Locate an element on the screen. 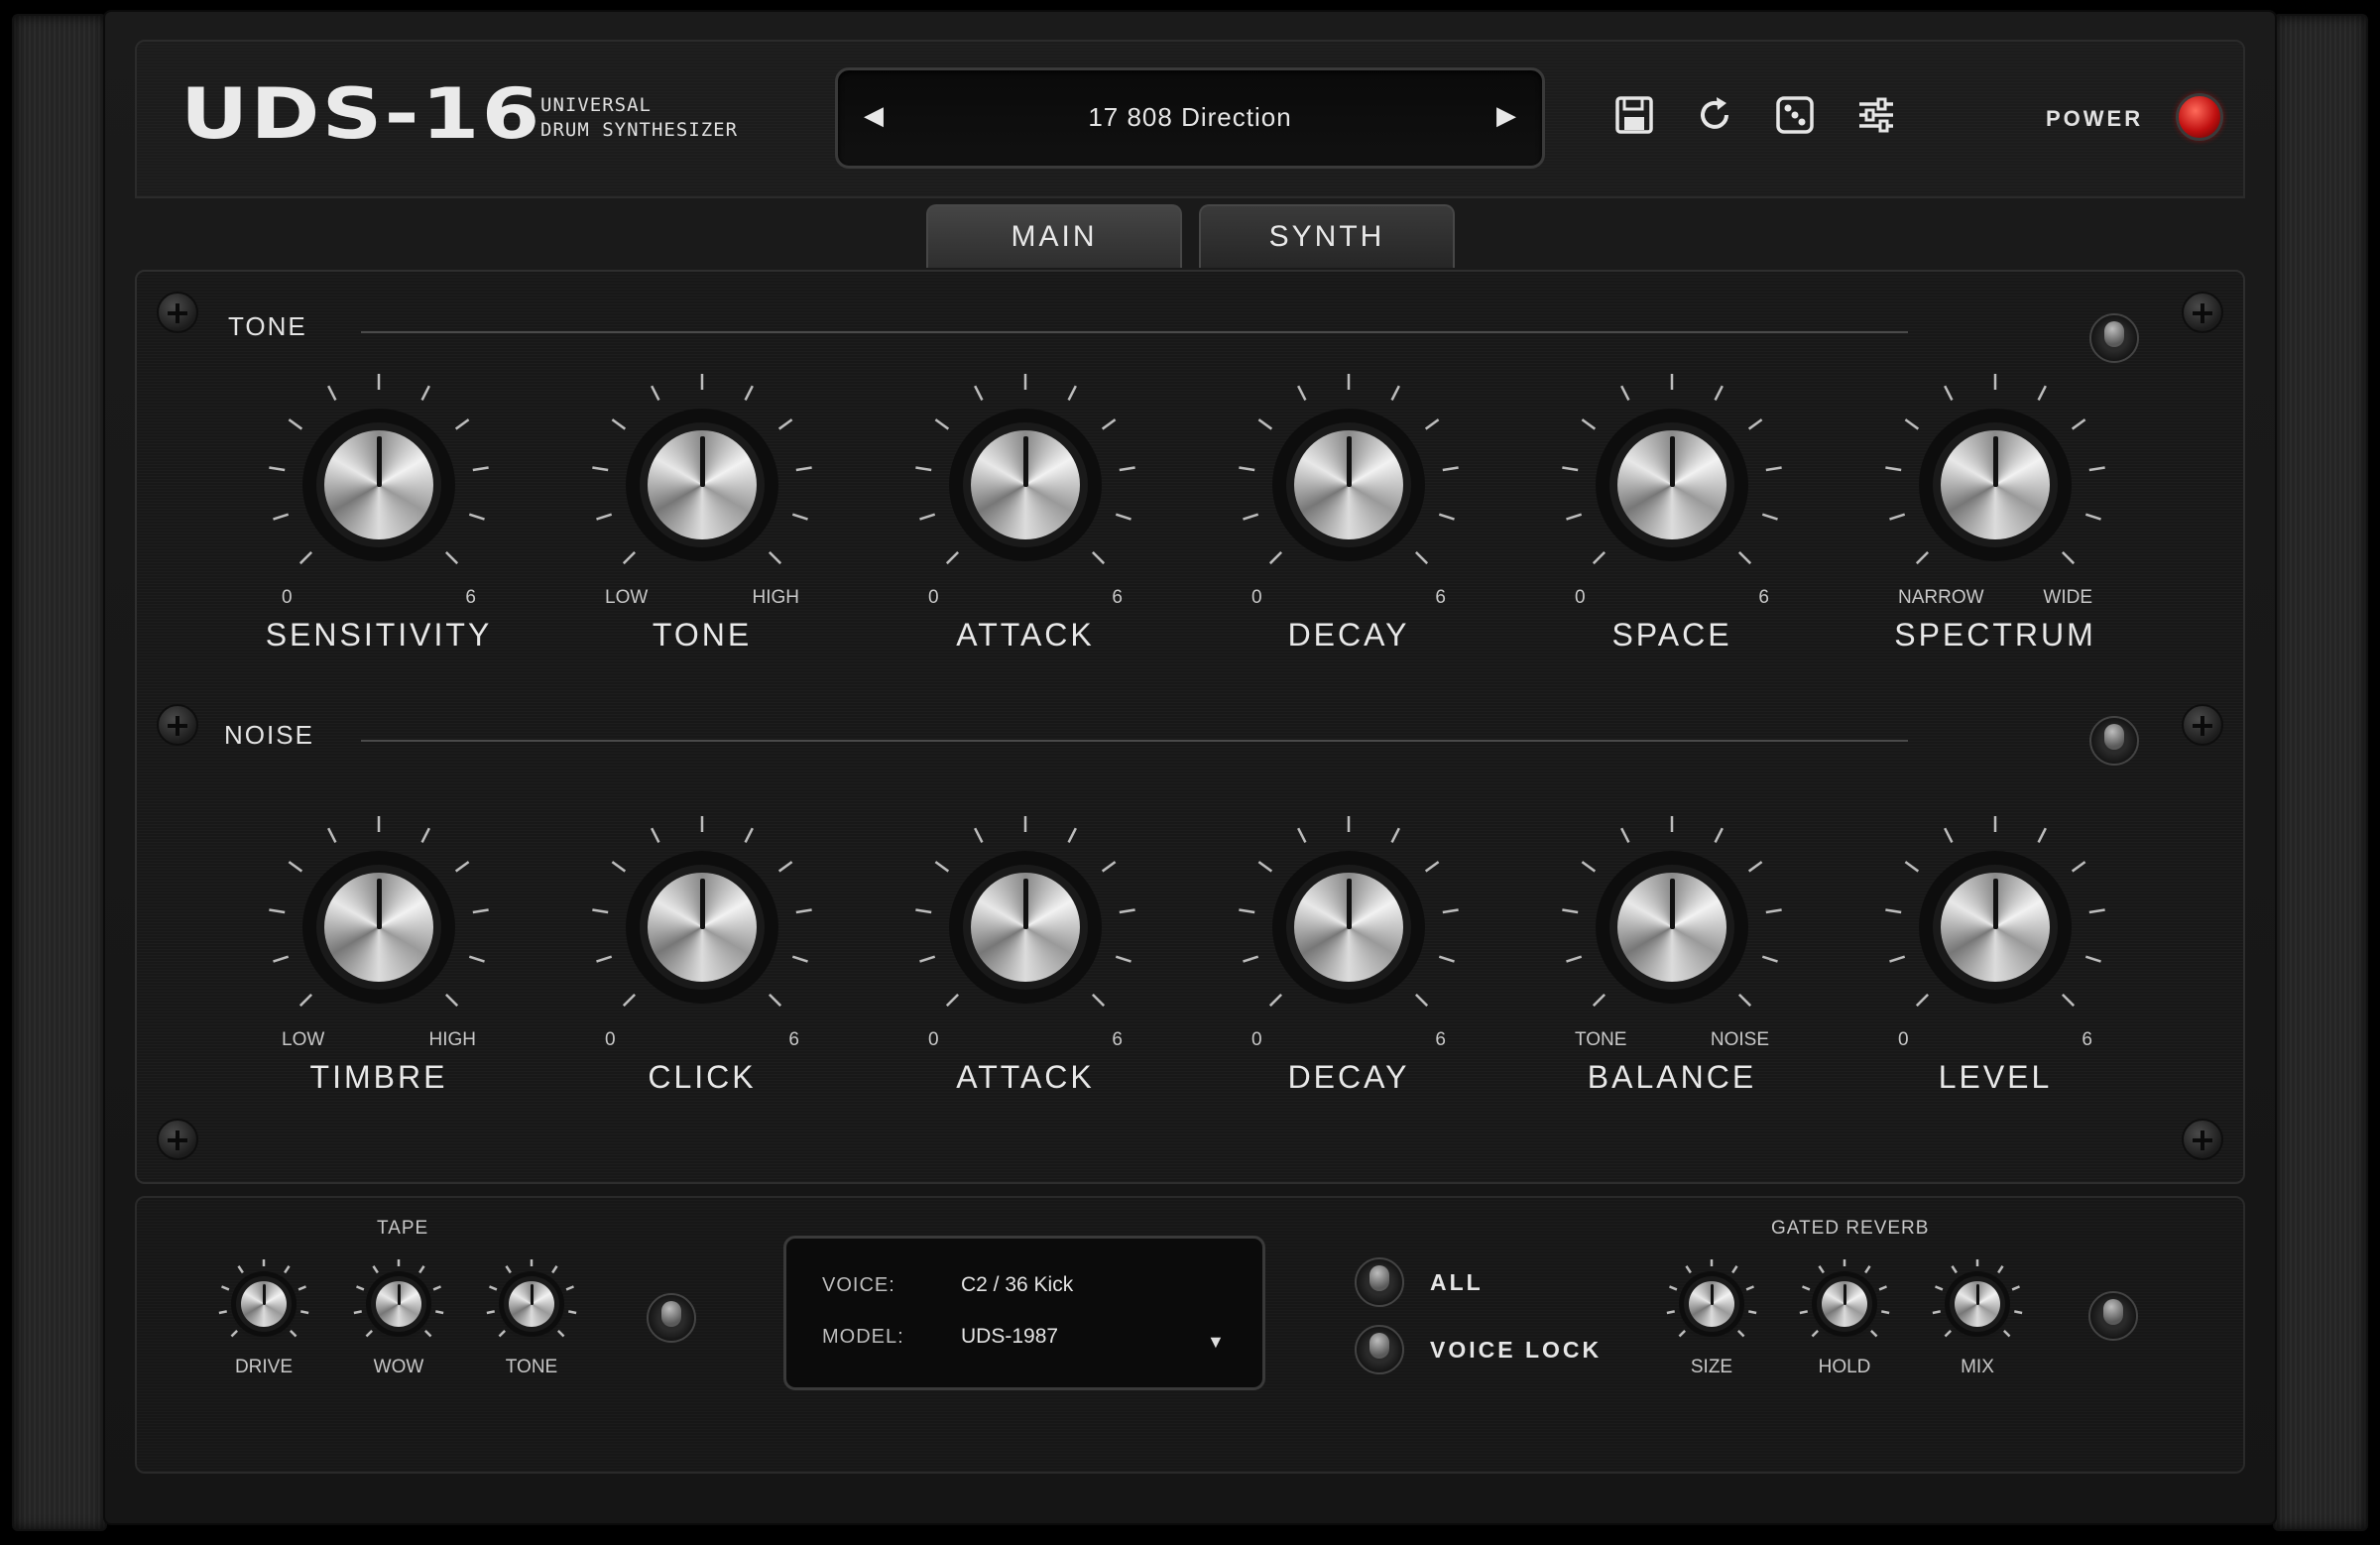 The width and height of the screenshot is (2380, 1545). knob-min-label: LOW is located at coordinates (303, 1039).